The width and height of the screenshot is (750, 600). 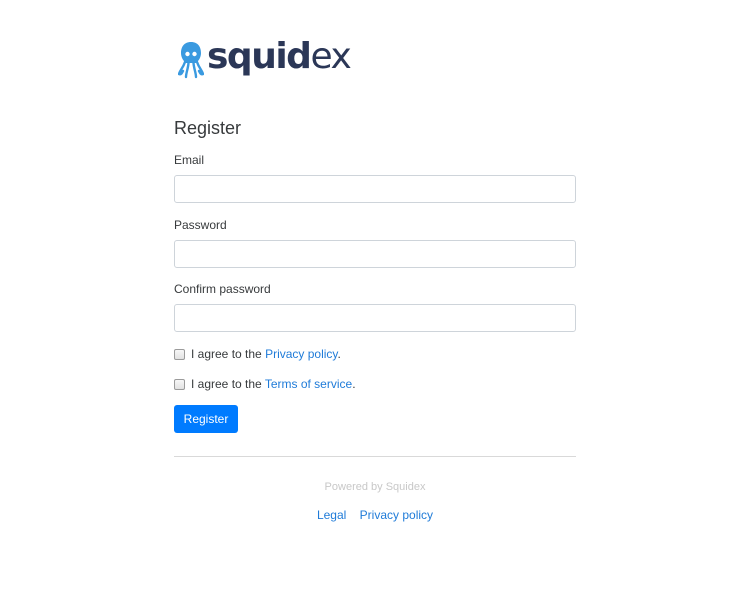 I want to click on password-field, so click(x=375, y=254).